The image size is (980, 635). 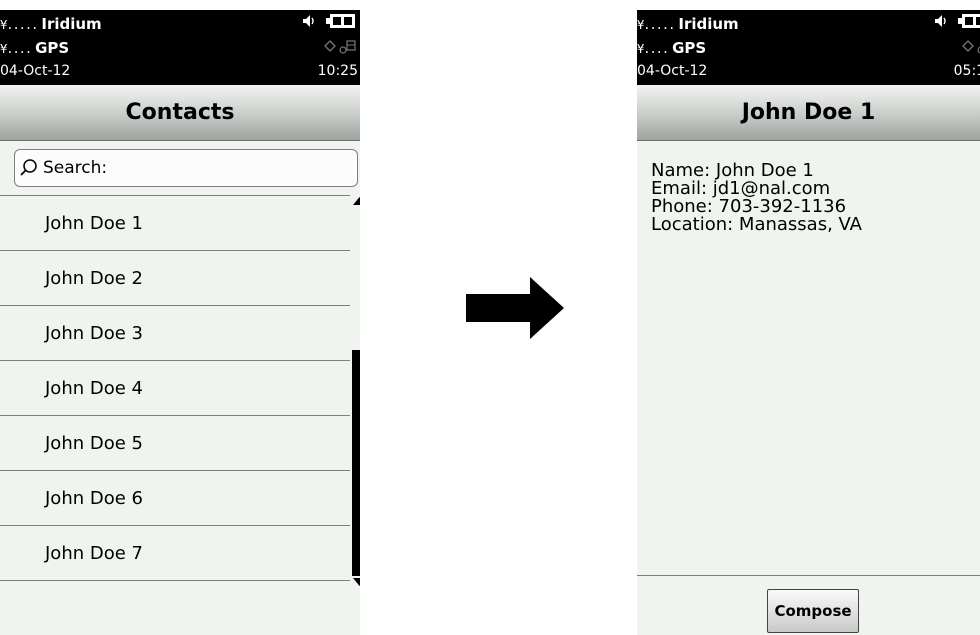 I want to click on search-label: Search:, so click(x=75, y=168).